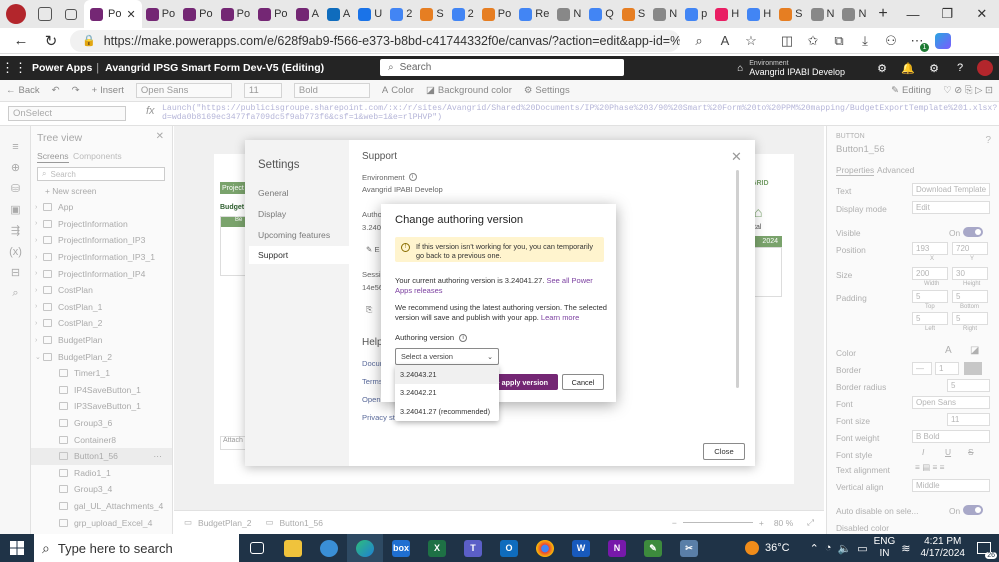 The image size is (999, 562). What do you see at coordinates (401, 548) in the screenshot?
I see `box-icon: box` at bounding box center [401, 548].